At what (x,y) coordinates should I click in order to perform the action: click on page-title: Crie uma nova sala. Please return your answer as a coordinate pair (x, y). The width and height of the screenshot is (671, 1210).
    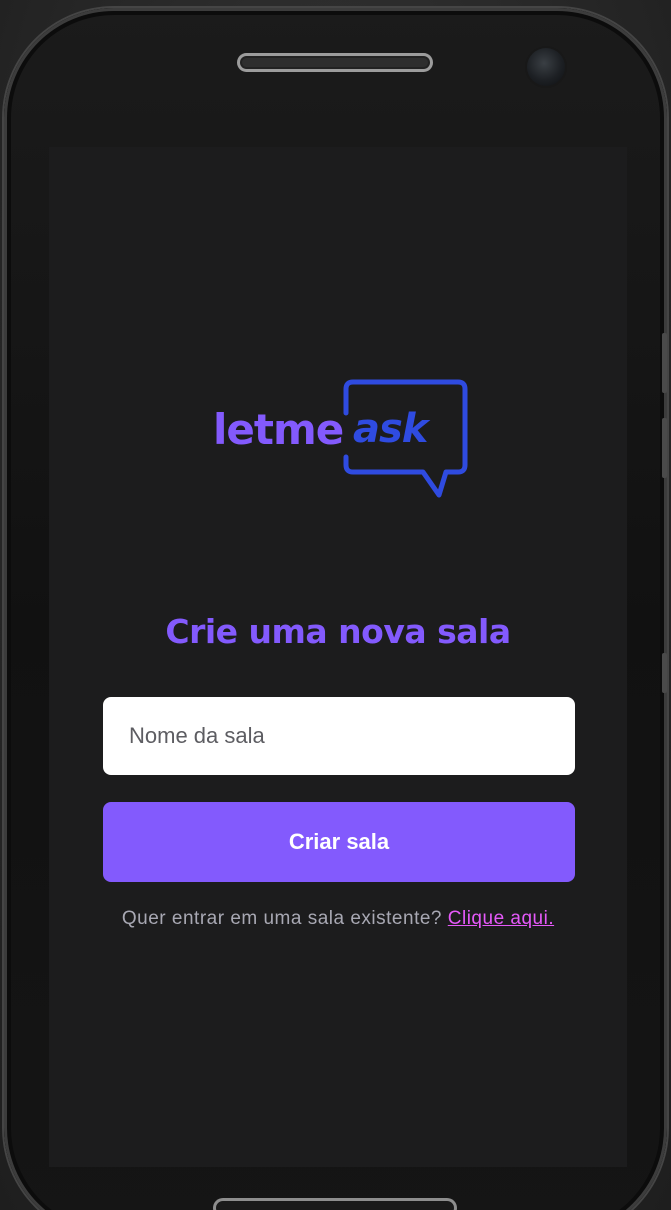
    Looking at the image, I should click on (338, 631).